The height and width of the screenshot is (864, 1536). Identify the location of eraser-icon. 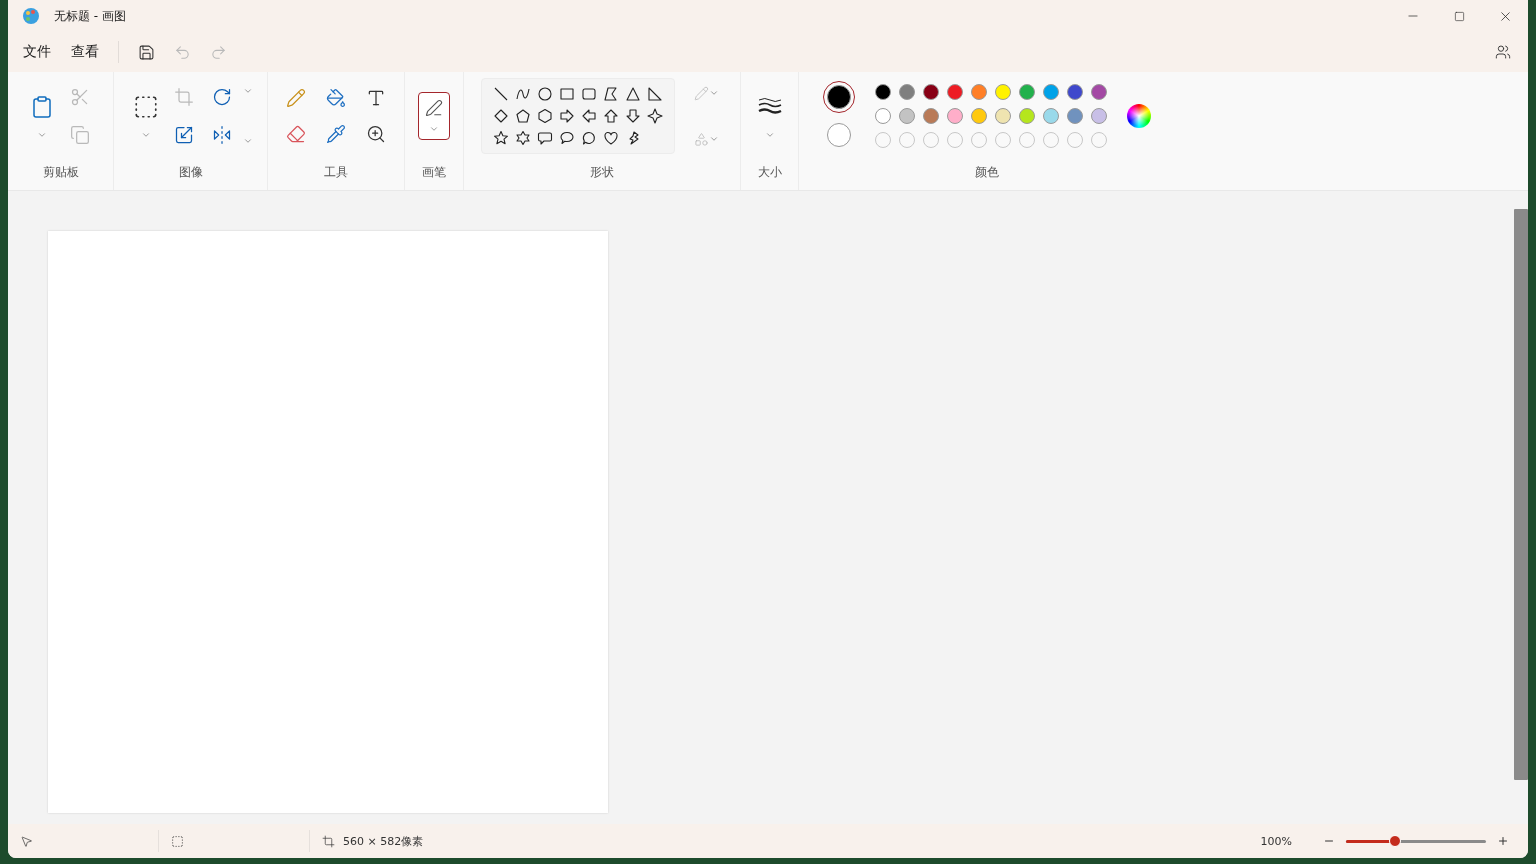
(296, 134).